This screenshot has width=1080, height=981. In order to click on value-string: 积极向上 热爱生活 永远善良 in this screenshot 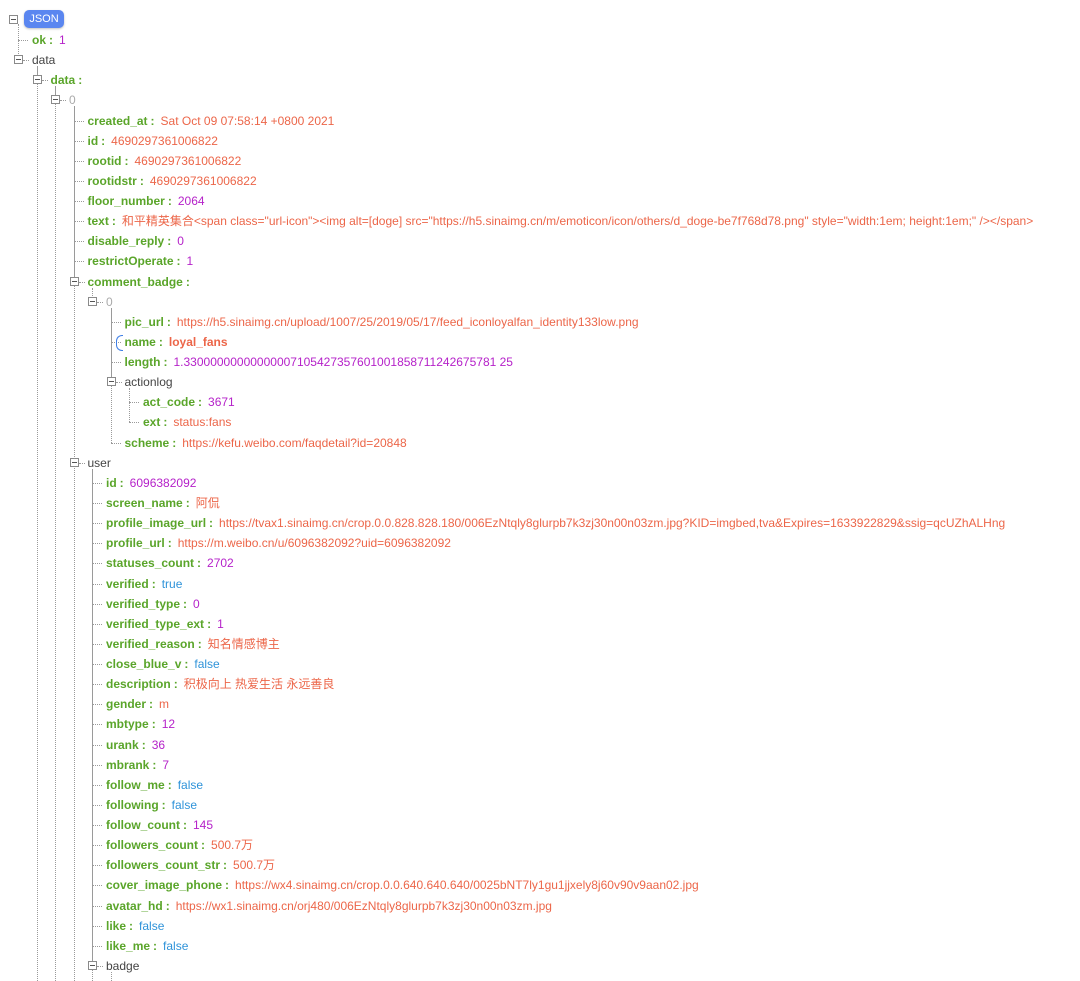, I will do `click(259, 684)`.